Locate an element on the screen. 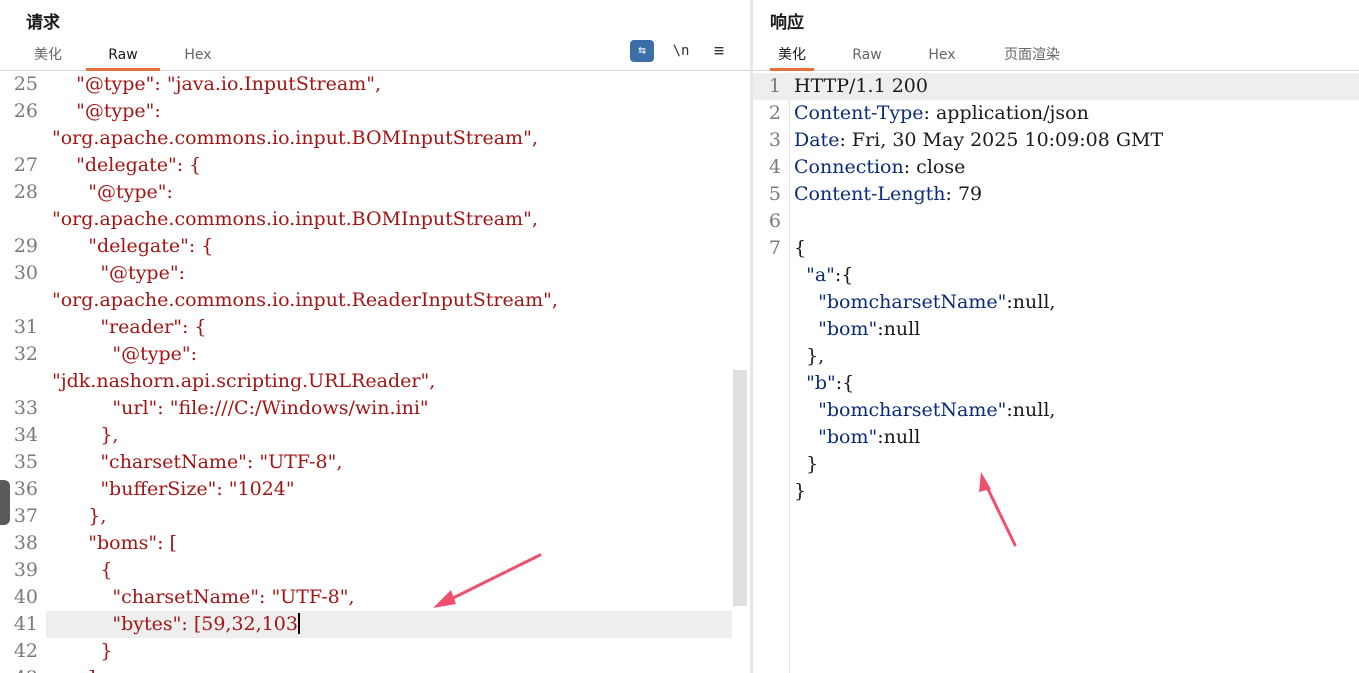 This screenshot has width=1359, height=673. annotation-arrow-request is located at coordinates (487, 580).